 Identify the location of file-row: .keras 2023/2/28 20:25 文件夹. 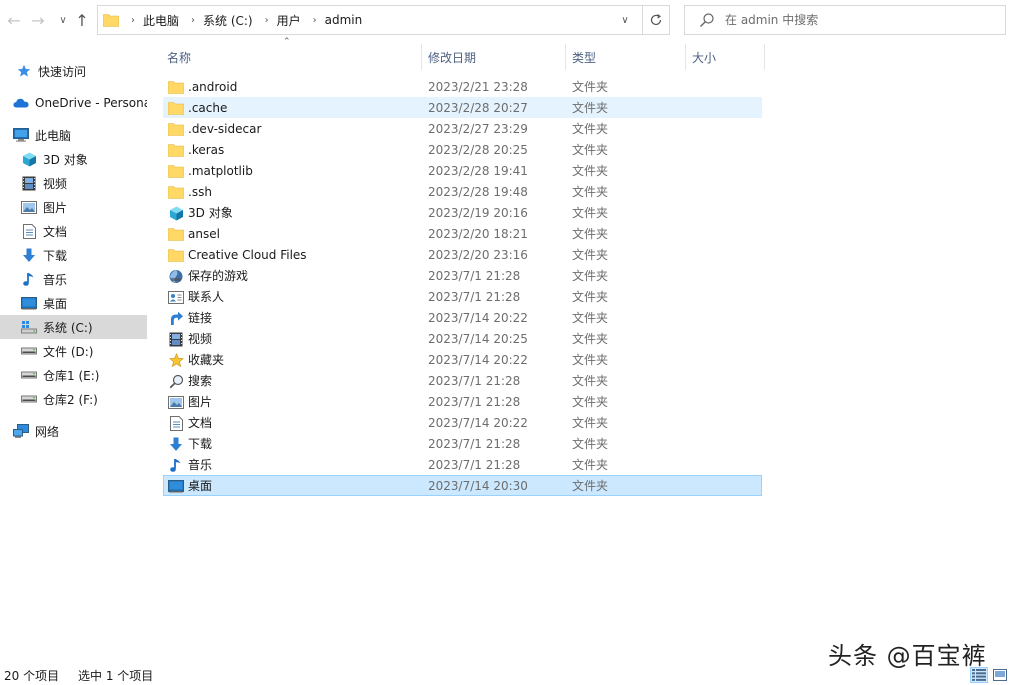
(462, 149).